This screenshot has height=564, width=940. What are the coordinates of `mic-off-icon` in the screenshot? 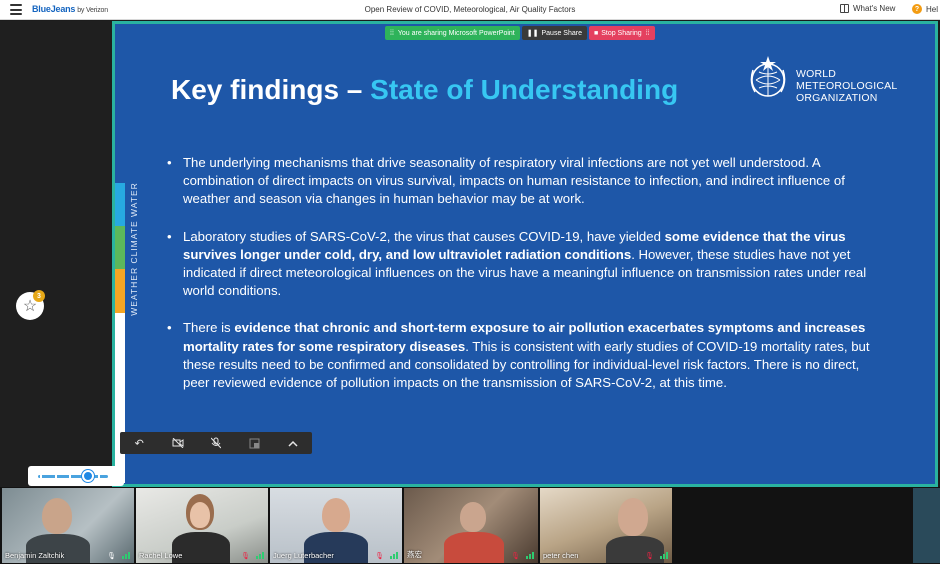 It's located at (216, 443).